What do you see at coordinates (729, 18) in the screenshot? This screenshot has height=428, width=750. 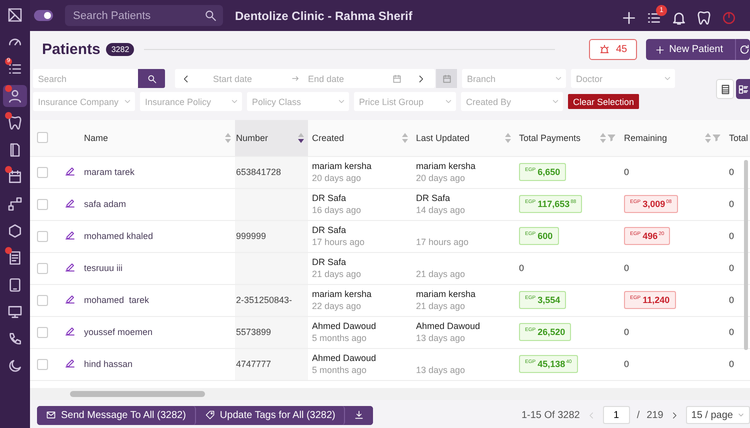 I see `power-icon` at bounding box center [729, 18].